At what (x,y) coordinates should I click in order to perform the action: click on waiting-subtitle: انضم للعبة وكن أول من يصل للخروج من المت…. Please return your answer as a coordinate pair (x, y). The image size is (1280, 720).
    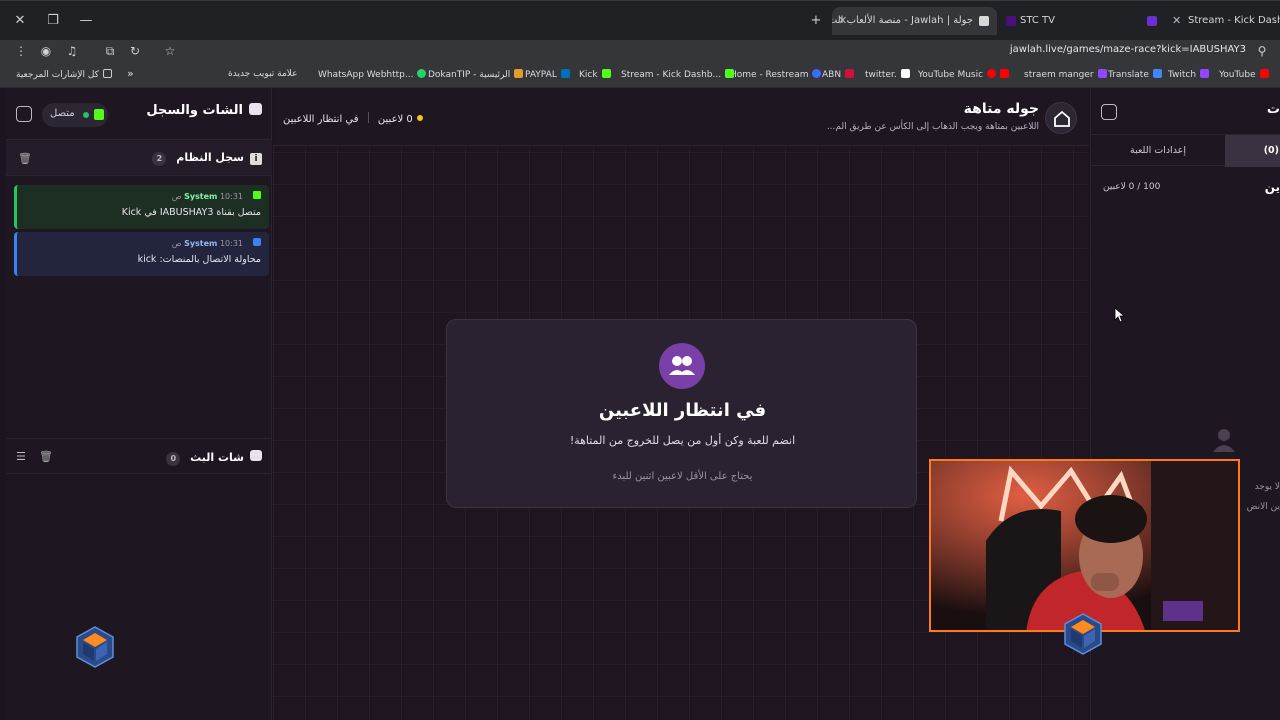
    Looking at the image, I should click on (682, 440).